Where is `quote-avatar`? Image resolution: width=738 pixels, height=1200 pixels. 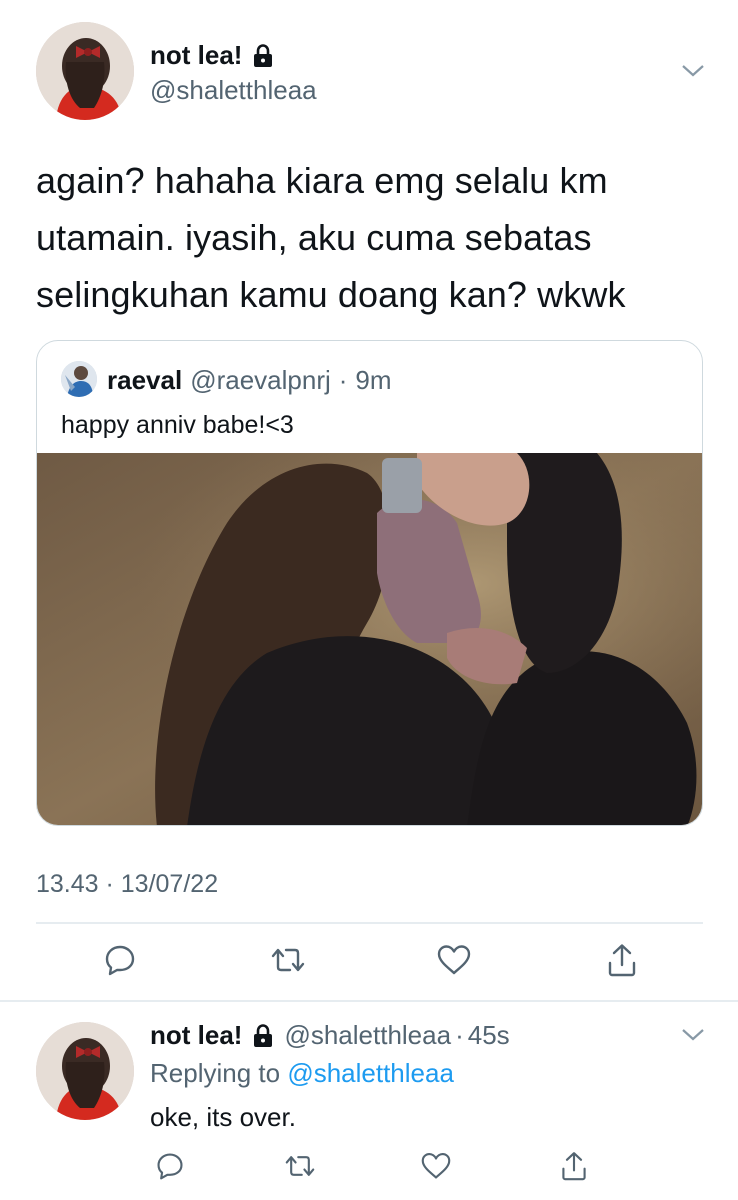
quote-avatar is located at coordinates (79, 379).